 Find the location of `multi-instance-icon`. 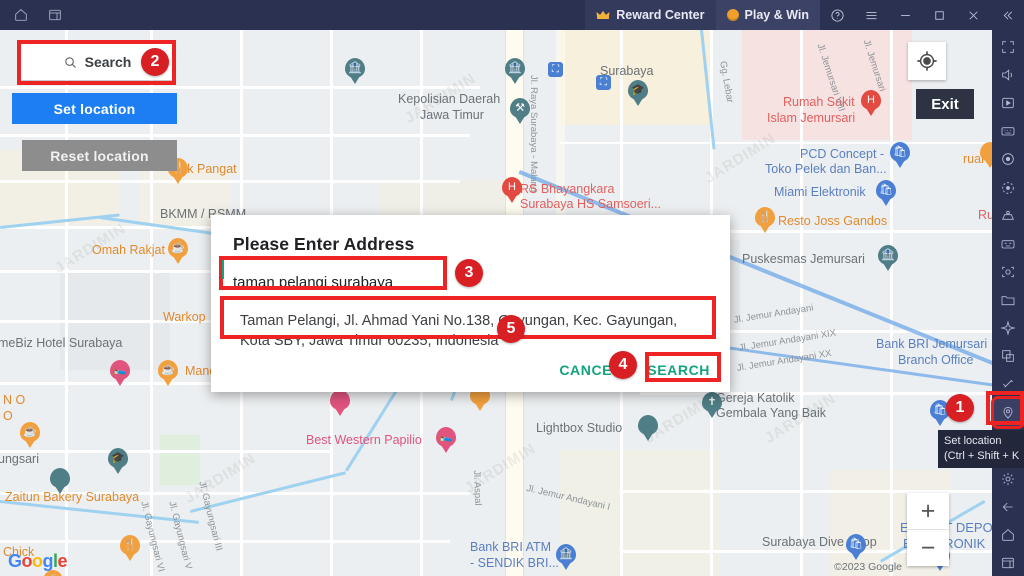

multi-instance-icon is located at coordinates (1008, 216).